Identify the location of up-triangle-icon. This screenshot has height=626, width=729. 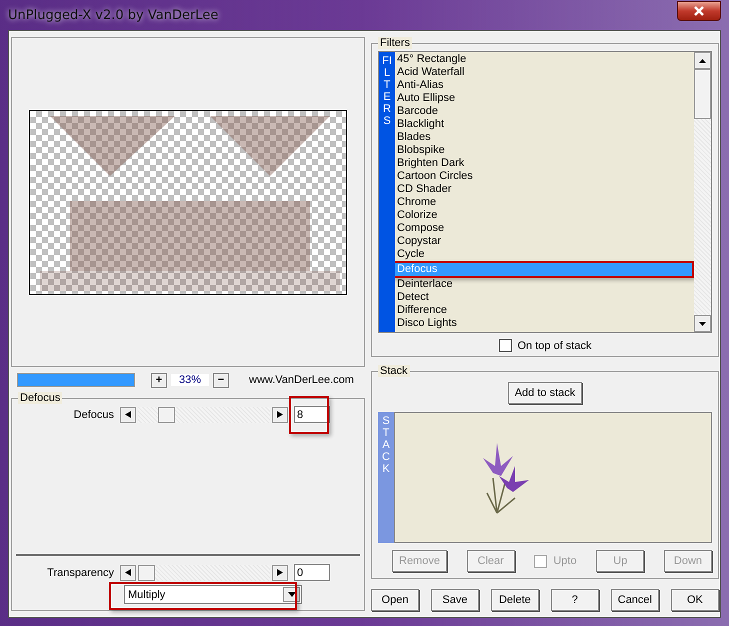
(702, 60).